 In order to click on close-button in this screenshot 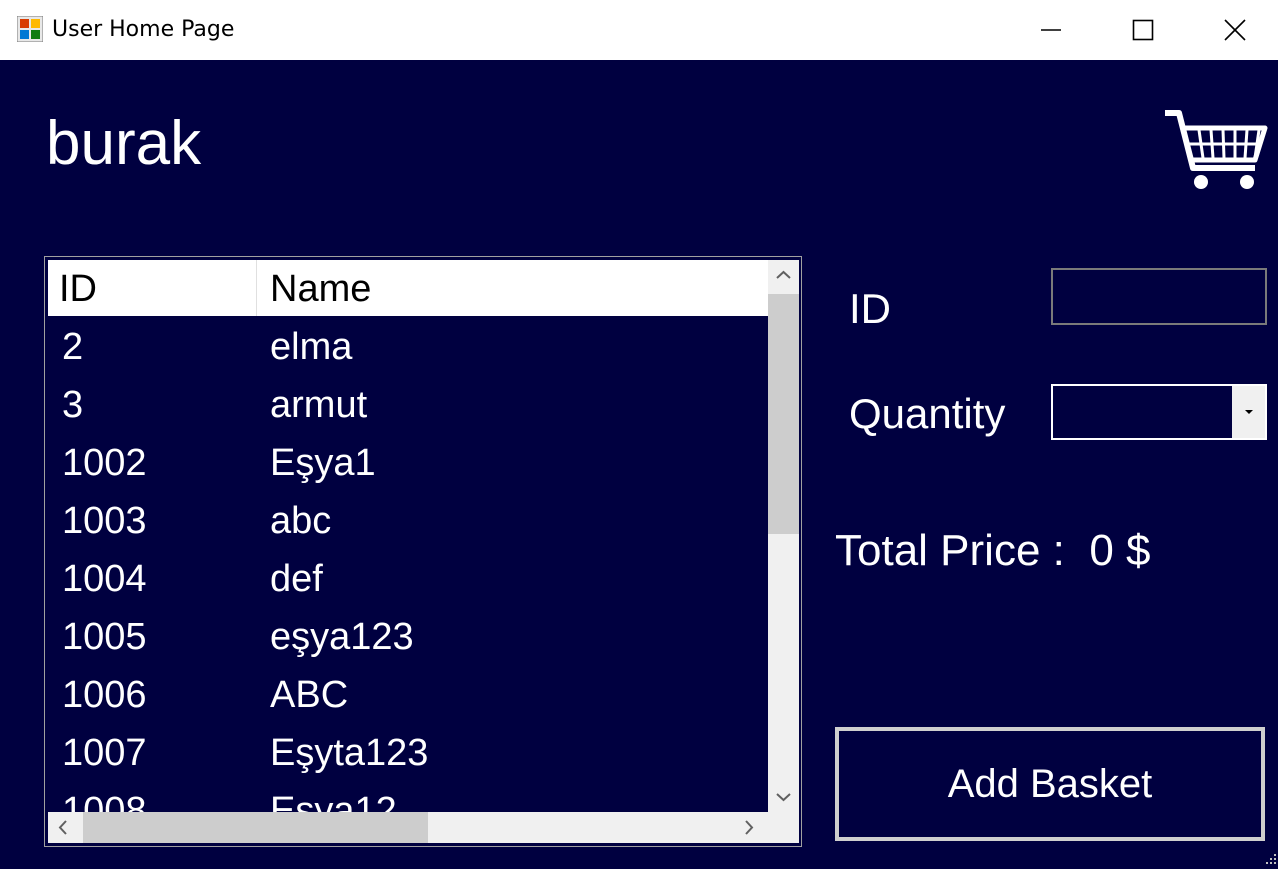, I will do `click(1233, 30)`.